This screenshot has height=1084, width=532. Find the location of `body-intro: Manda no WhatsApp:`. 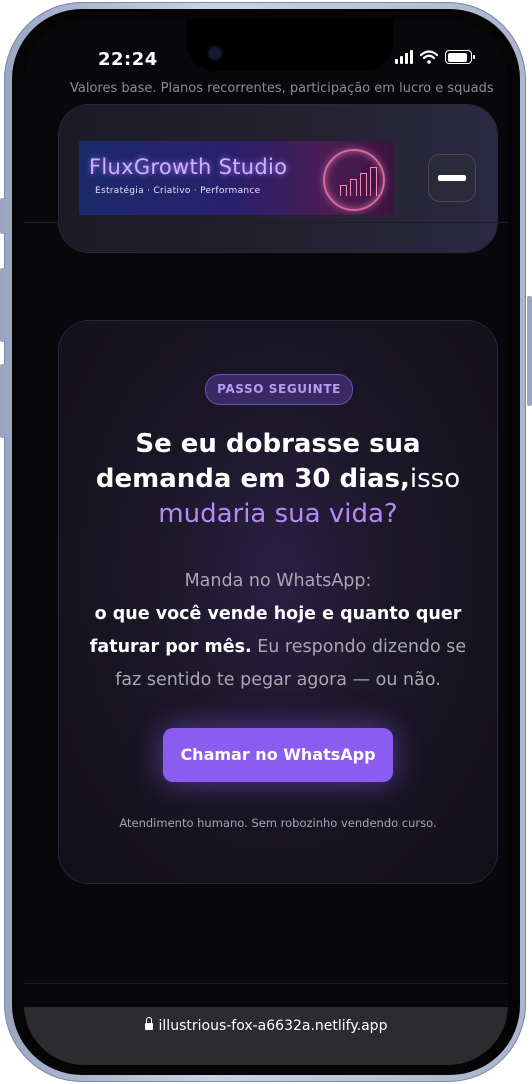

body-intro: Manda no WhatsApp: is located at coordinates (278, 581).